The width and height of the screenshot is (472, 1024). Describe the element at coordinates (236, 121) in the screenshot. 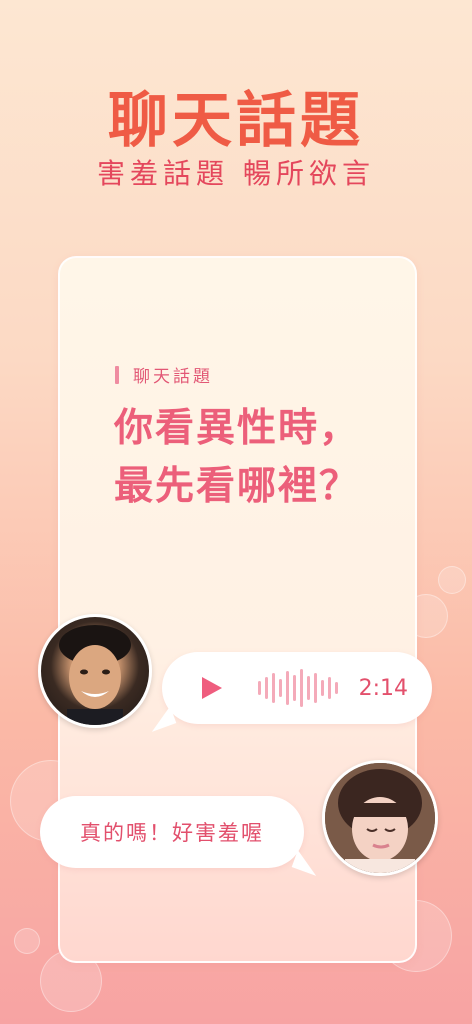

I see `page-title: 聊天話題` at that location.